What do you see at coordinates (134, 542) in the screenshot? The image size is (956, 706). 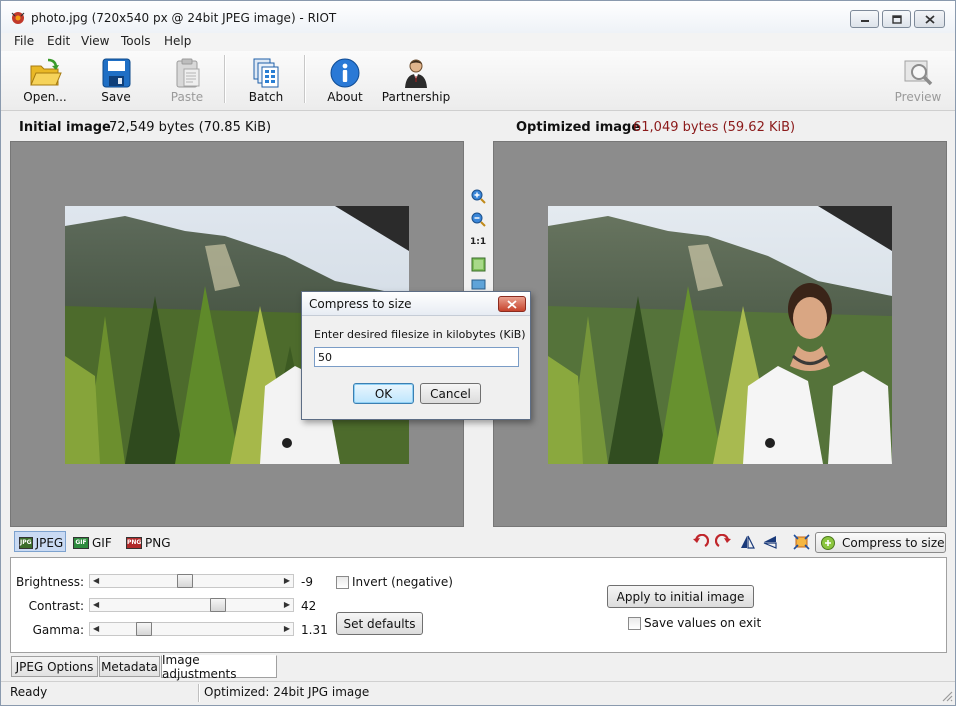 I see `png-file-icon: PNG` at bounding box center [134, 542].